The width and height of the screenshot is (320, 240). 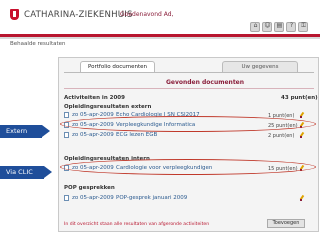 What do you see at coordinates (189, 88) in the screenshot?
I see `section-divider` at bounding box center [189, 88].